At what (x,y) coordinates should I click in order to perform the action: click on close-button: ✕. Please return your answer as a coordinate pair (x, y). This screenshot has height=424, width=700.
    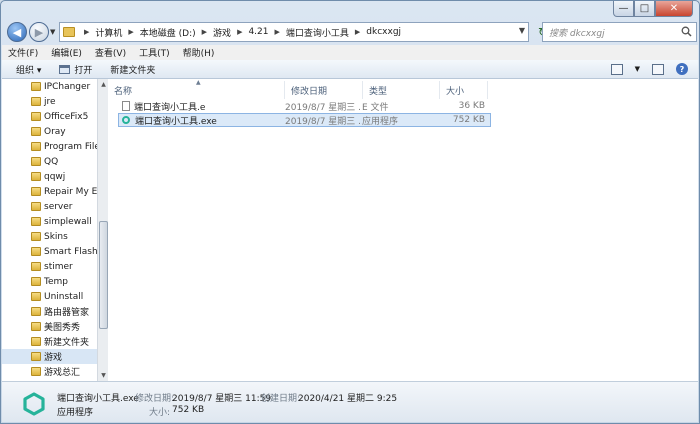
    Looking at the image, I should click on (674, 9).